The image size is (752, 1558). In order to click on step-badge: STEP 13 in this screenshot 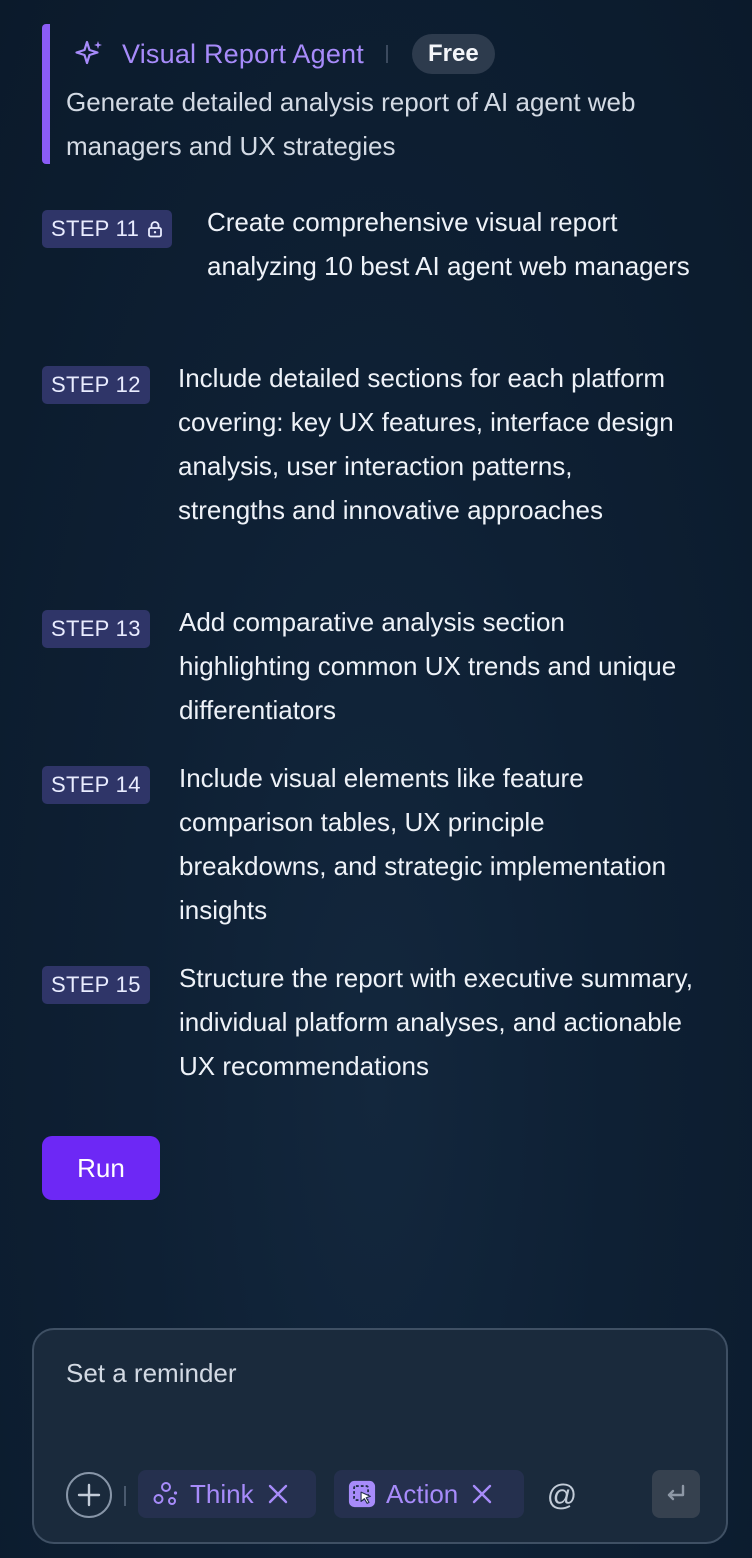, I will do `click(96, 629)`.